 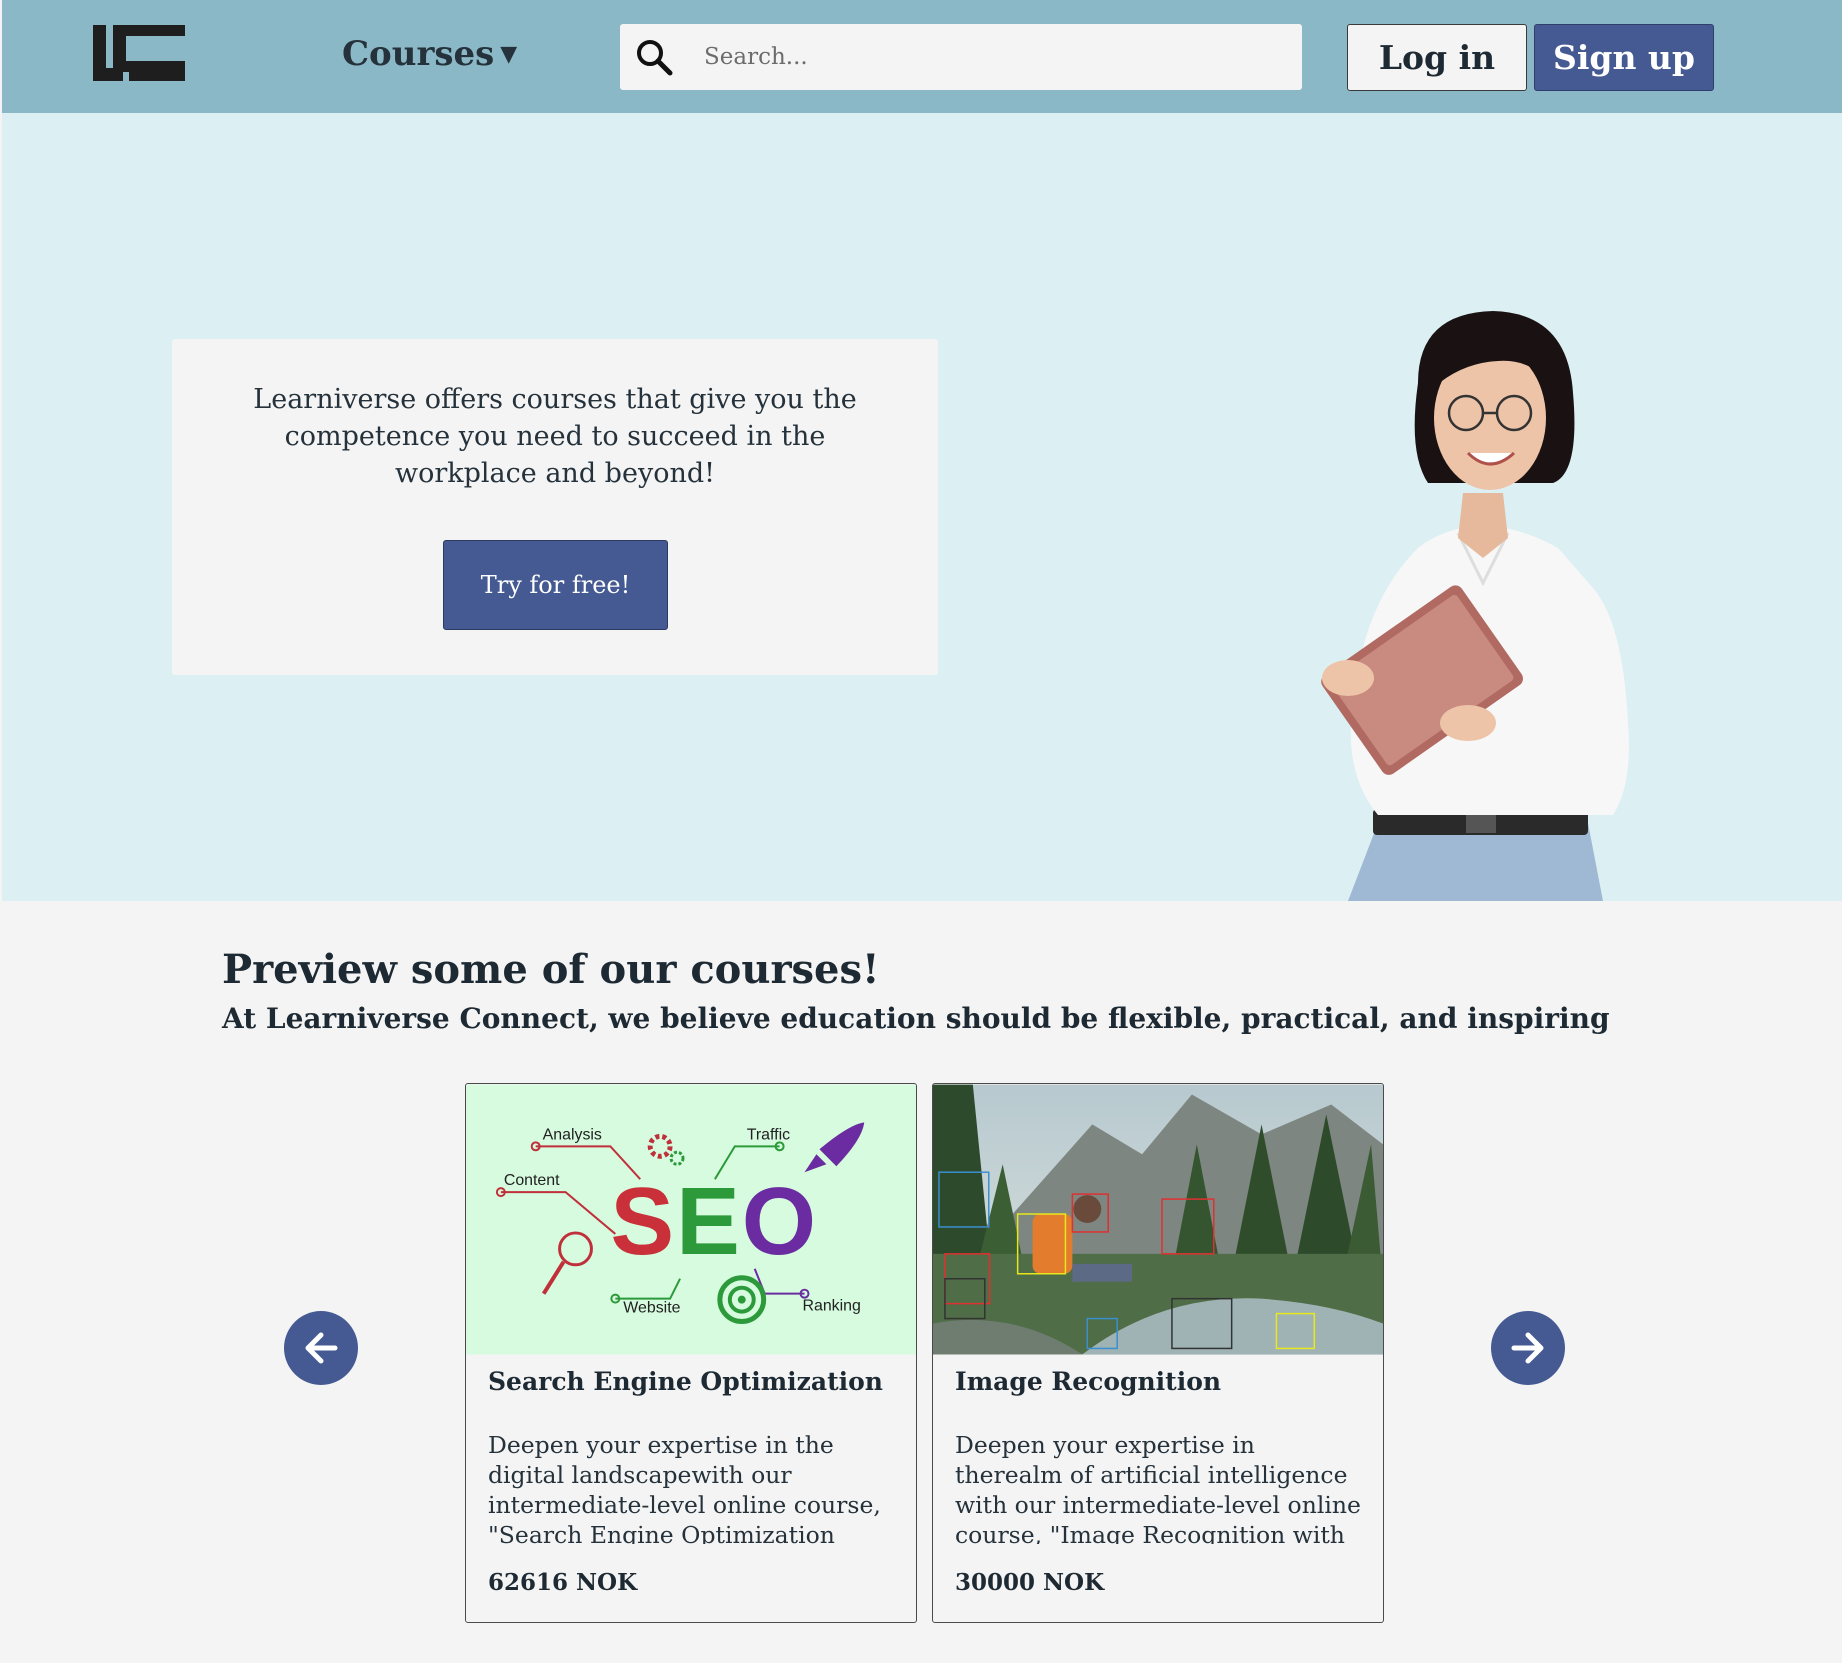 What do you see at coordinates (509, 54) in the screenshot?
I see `caret-down-icon: ▼` at bounding box center [509, 54].